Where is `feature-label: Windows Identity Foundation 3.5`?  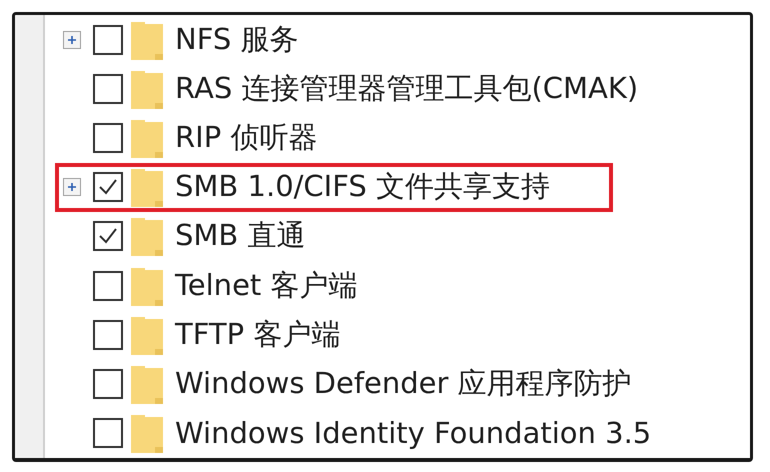
feature-label: Windows Identity Foundation 3.5 is located at coordinates (413, 433).